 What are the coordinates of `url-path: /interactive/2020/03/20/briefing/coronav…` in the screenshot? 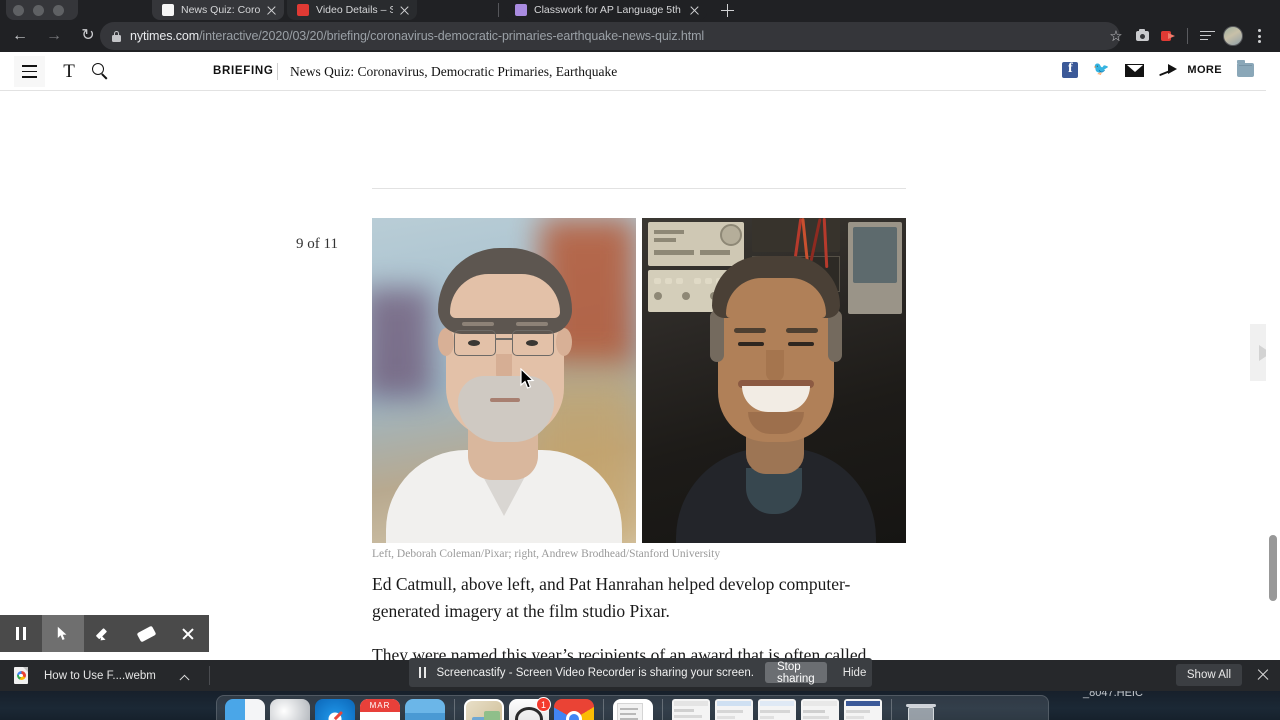 It's located at (452, 36).